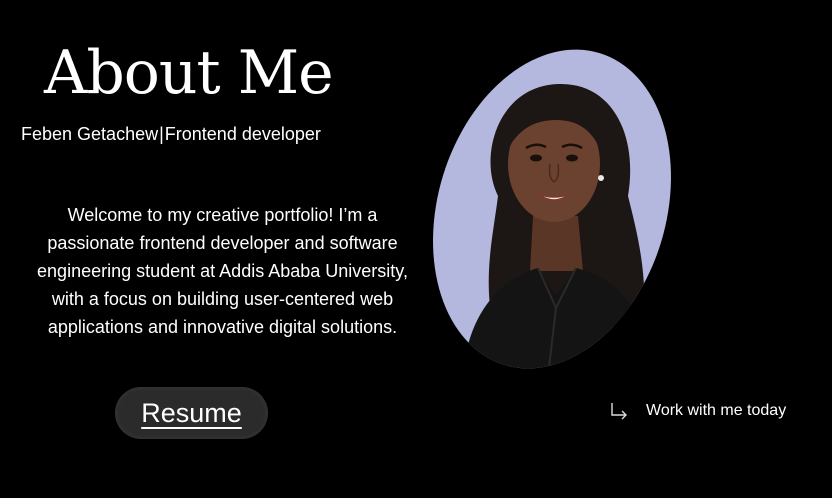 The height and width of the screenshot is (498, 832). I want to click on resume-button: Resume, so click(191, 413).